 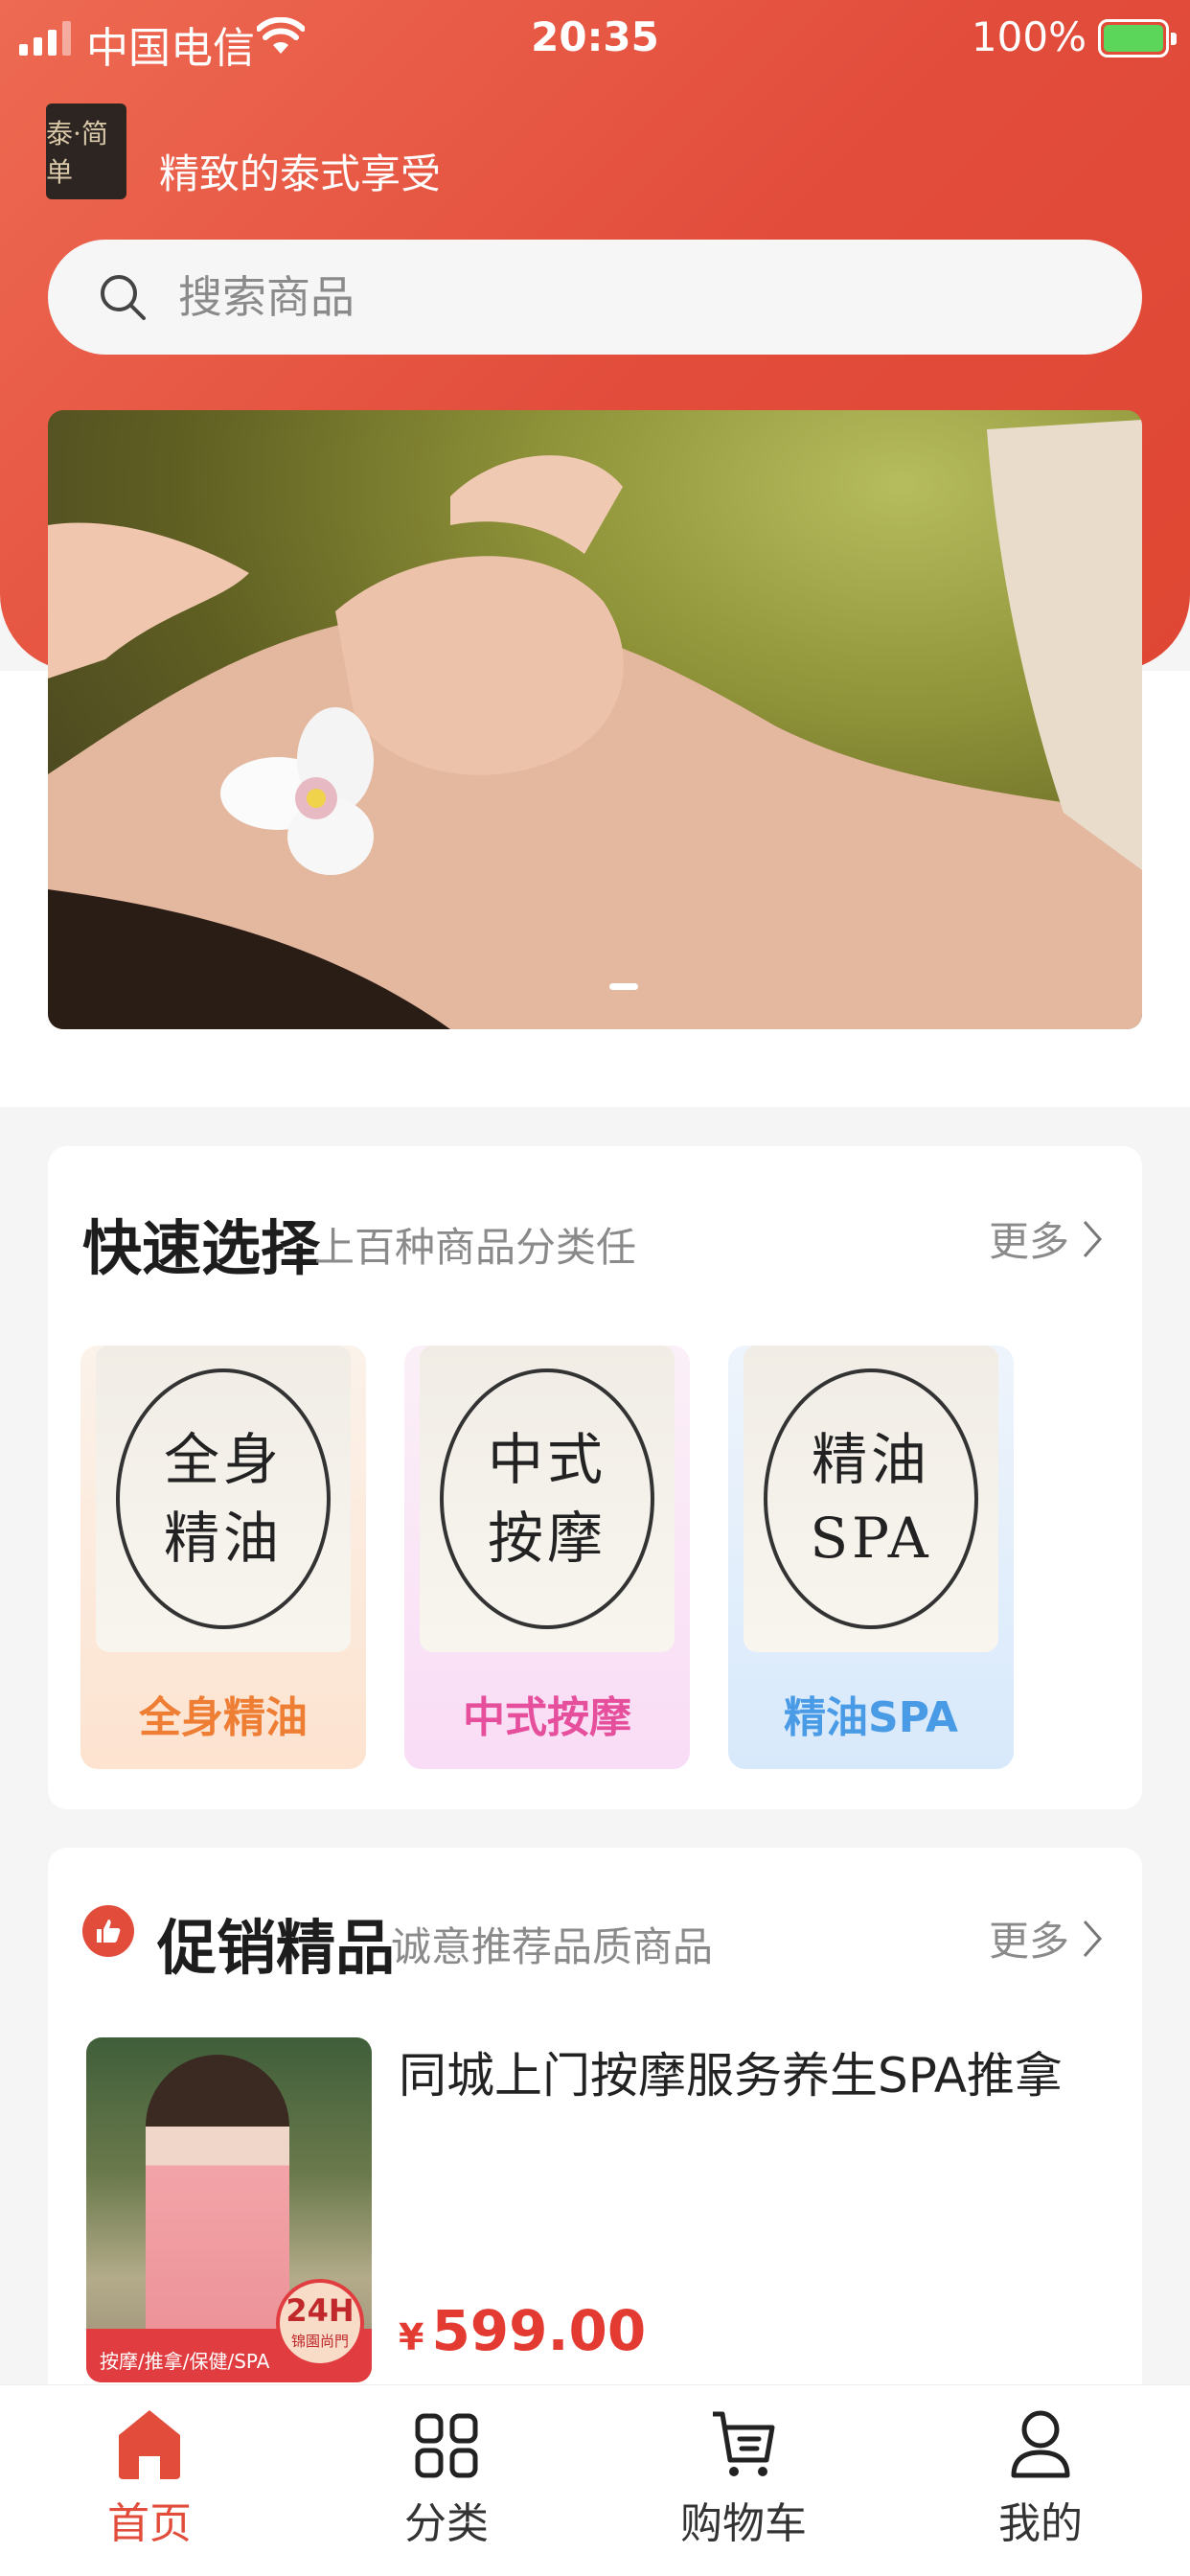 What do you see at coordinates (547, 1717) in the screenshot?
I see `category-label: 中式按摩` at bounding box center [547, 1717].